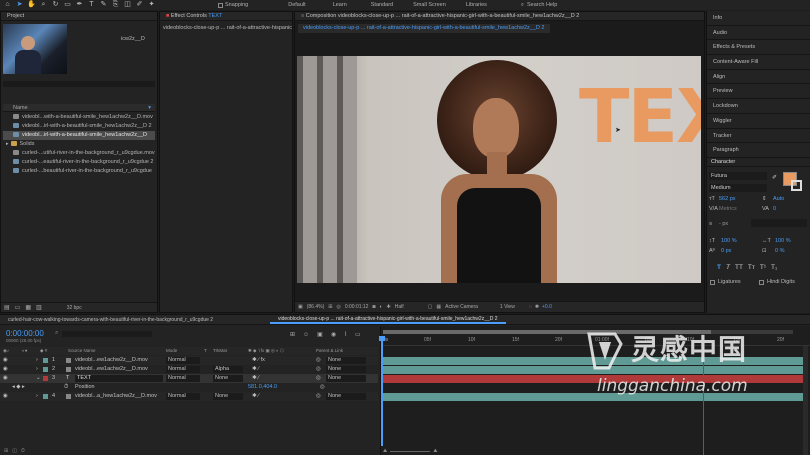 The image size is (810, 455). I want to click on zoom-tool-icon: ⌕, so click(43, 5).